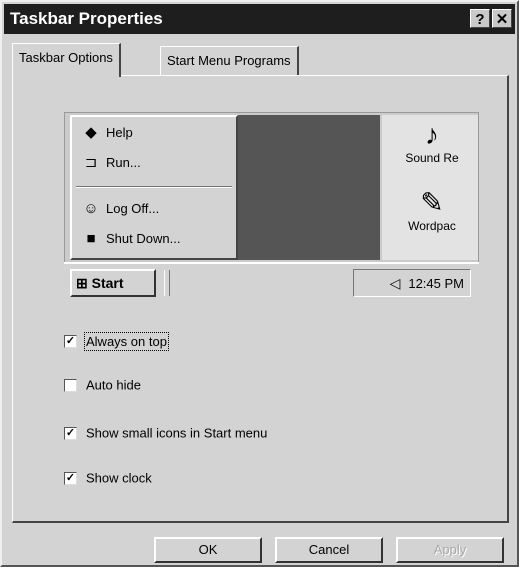 This screenshot has height=567, width=519. I want to click on option-label: Auto hide, so click(113, 385).